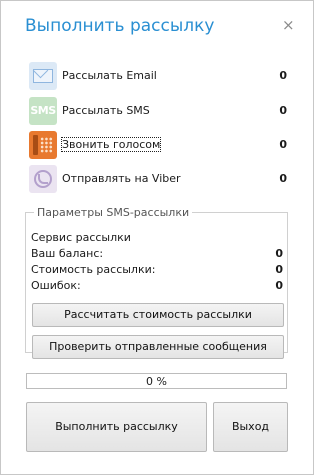 This screenshot has width=320, height=475. Describe the element at coordinates (158, 315) in the screenshot. I see `calculate-cost-button: Рассчитать стоимость рассылки` at that location.